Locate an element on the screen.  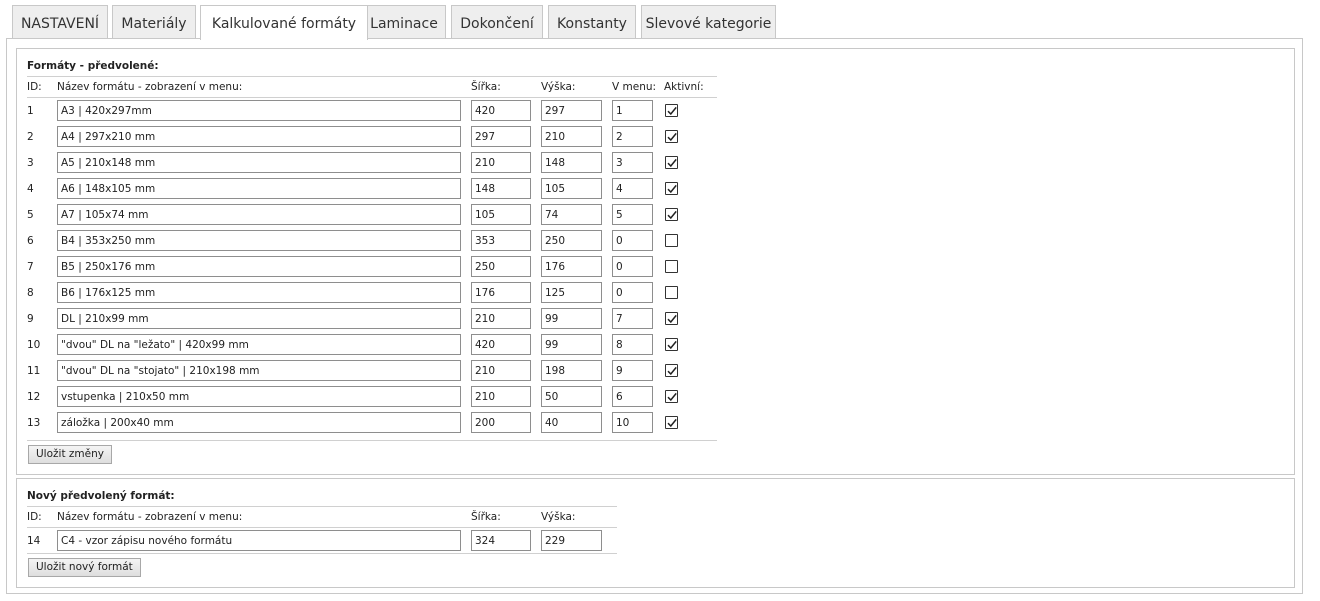
header-menu: V menu: is located at coordinates (634, 87).